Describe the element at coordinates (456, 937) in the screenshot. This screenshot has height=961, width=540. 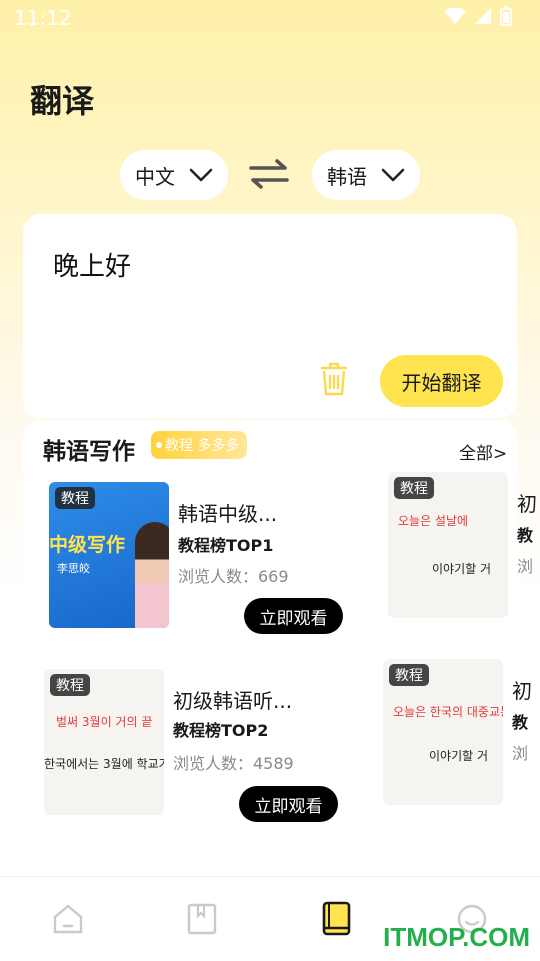
I see `watermark: ITMOP.COM` at that location.